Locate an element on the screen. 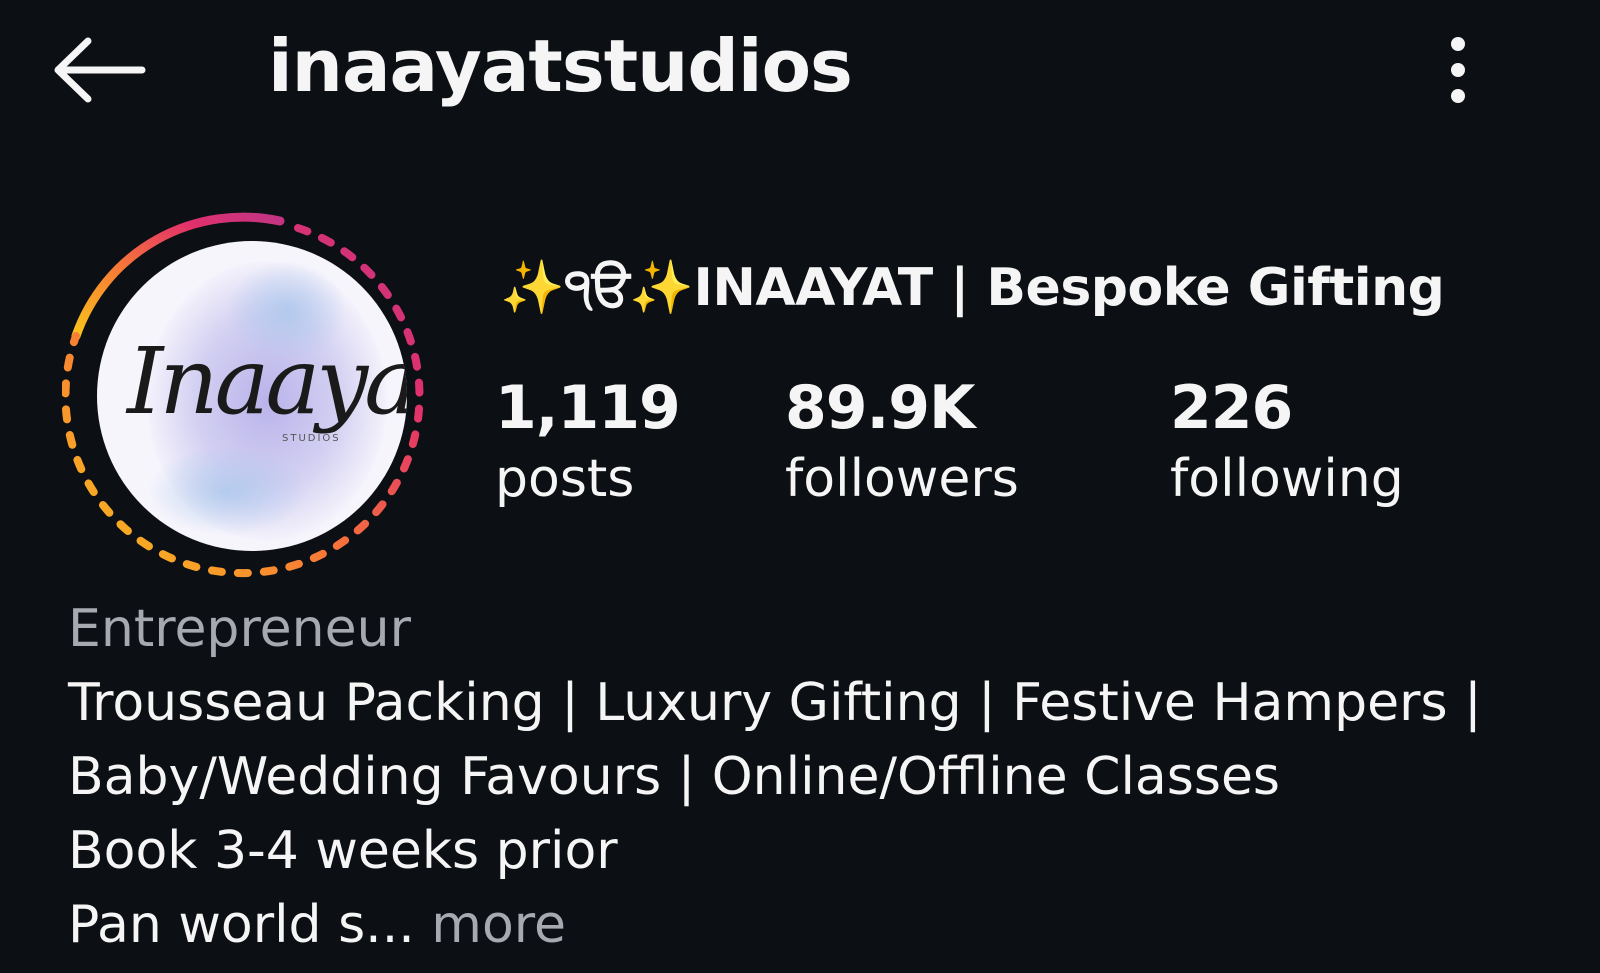  brand-logo-subtext: STUDIOS is located at coordinates (311, 438).